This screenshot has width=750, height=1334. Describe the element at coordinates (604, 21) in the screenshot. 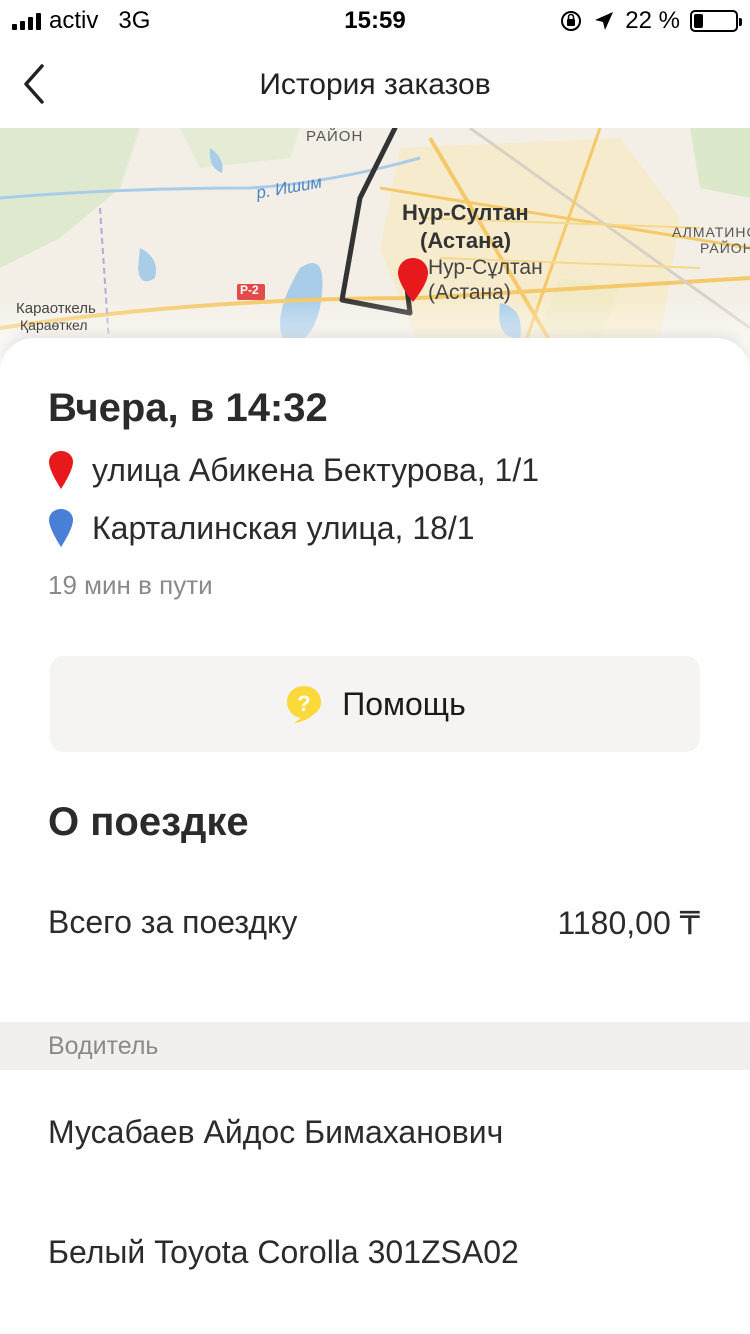

I see `location-arrow-icon` at that location.